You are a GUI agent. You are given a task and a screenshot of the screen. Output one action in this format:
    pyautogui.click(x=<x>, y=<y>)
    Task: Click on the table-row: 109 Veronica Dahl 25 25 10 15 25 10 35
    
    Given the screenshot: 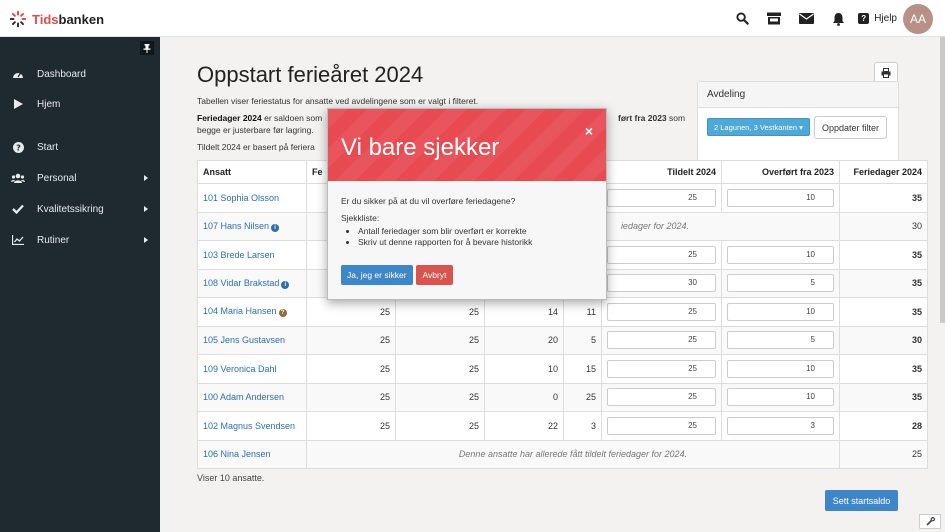 What is the action you would take?
    pyautogui.click(x=562, y=369)
    